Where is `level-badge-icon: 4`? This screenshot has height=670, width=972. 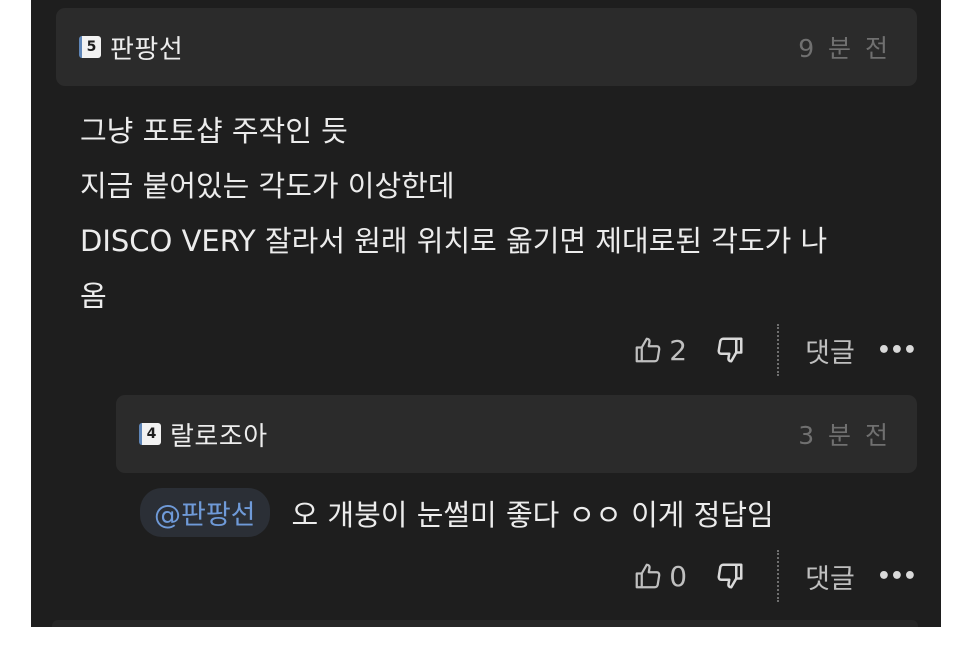 level-badge-icon: 4 is located at coordinates (150, 434).